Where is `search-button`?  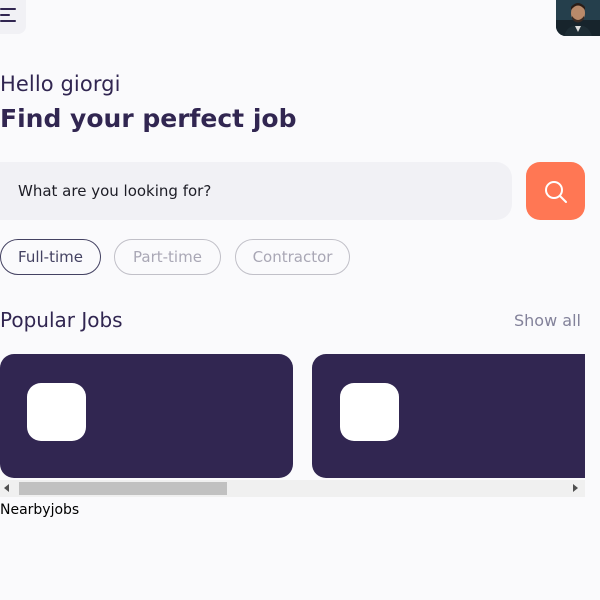 search-button is located at coordinates (555, 191).